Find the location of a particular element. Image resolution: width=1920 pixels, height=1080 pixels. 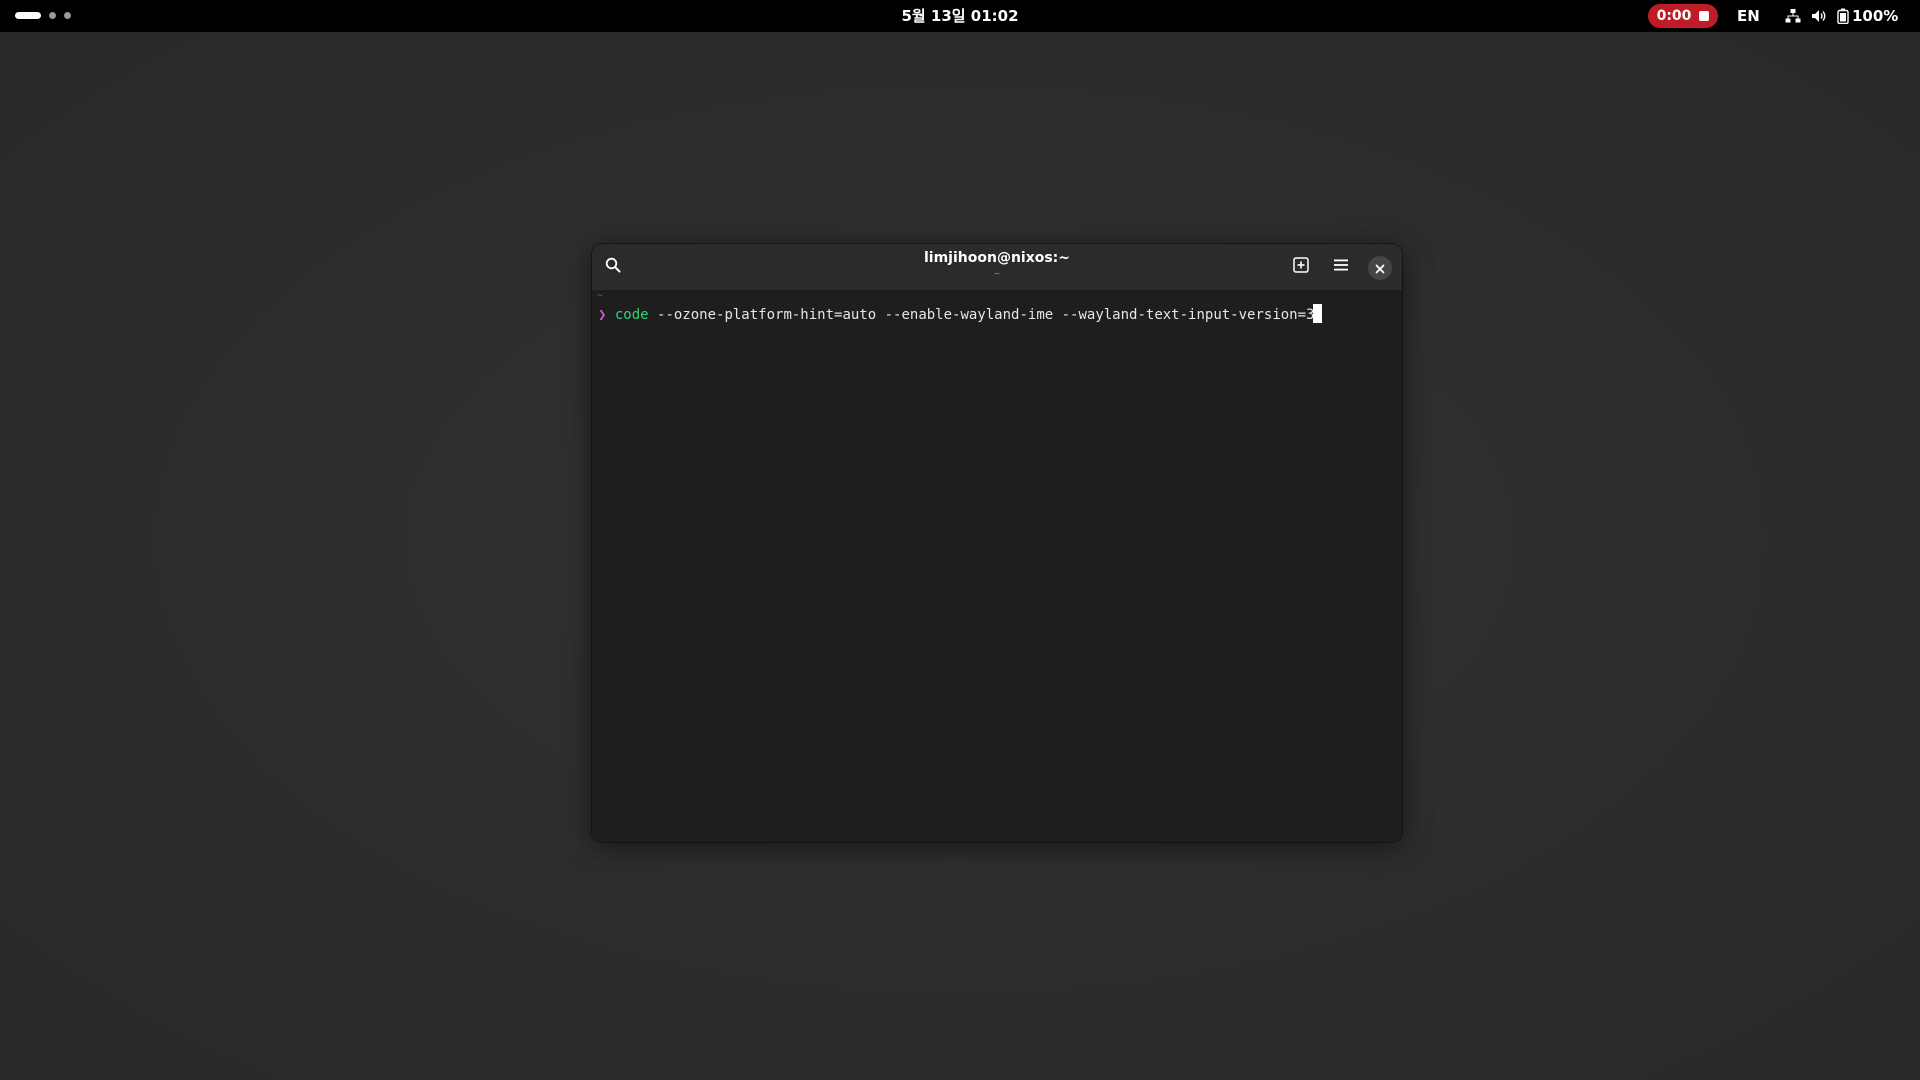

top-bar: 5월 13일 01:02 0:00 EN 100% is located at coordinates (960, 16).